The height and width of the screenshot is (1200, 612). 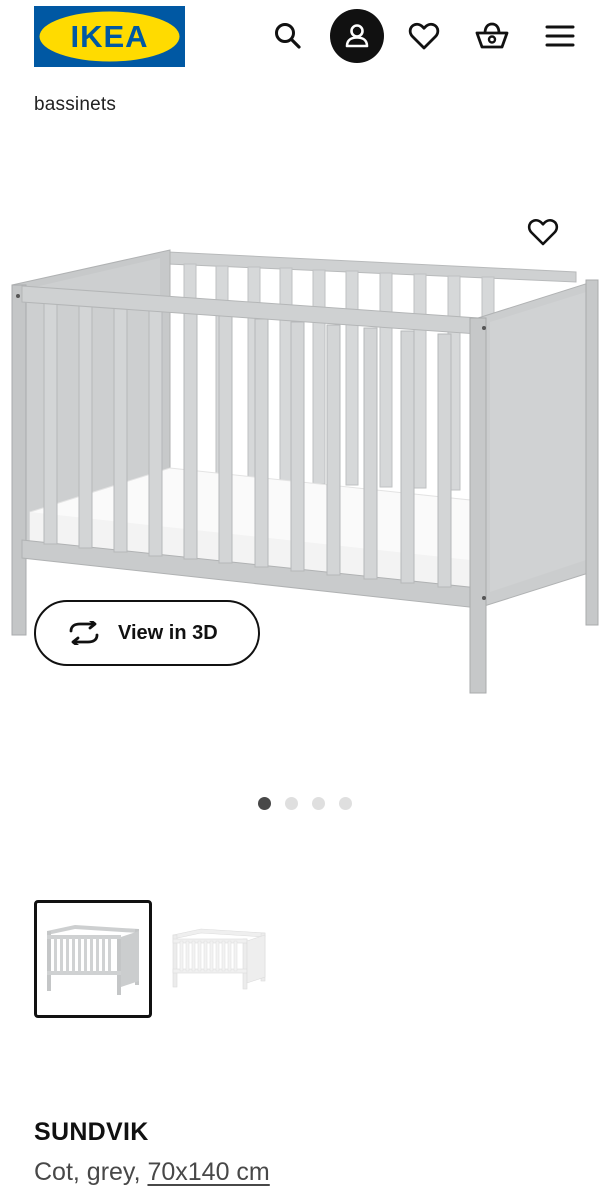 I want to click on thumbnail-white, so click(x=219, y=959).